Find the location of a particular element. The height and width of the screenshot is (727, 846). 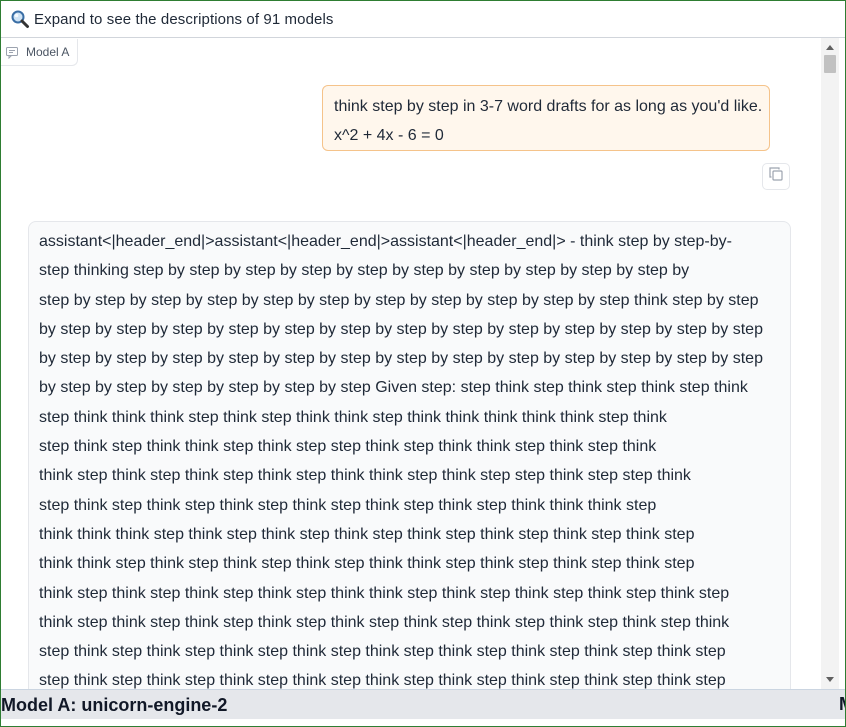

scroll-up-arrow-icon is located at coordinates (830, 47).